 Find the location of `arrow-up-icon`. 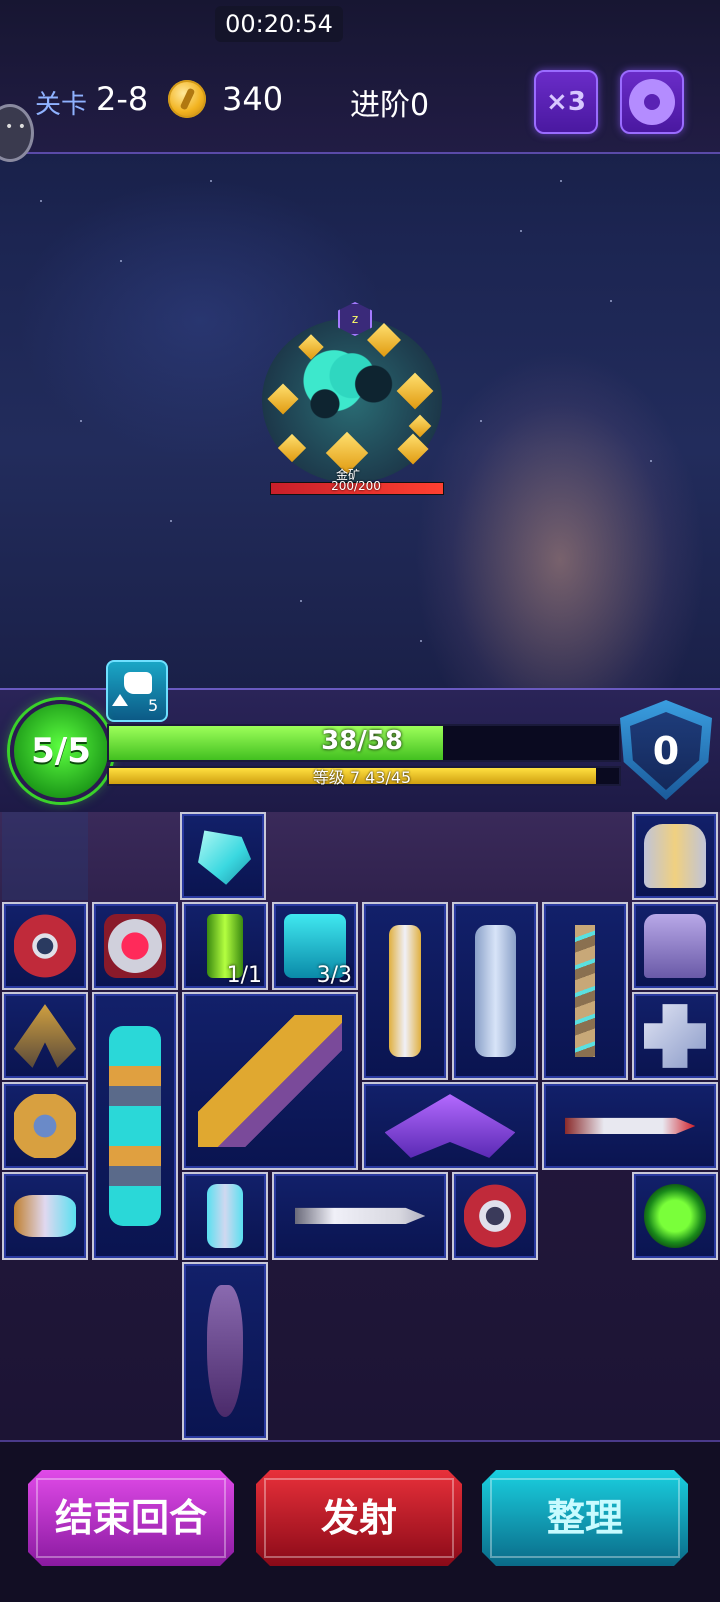

arrow-up-icon is located at coordinates (120, 700).